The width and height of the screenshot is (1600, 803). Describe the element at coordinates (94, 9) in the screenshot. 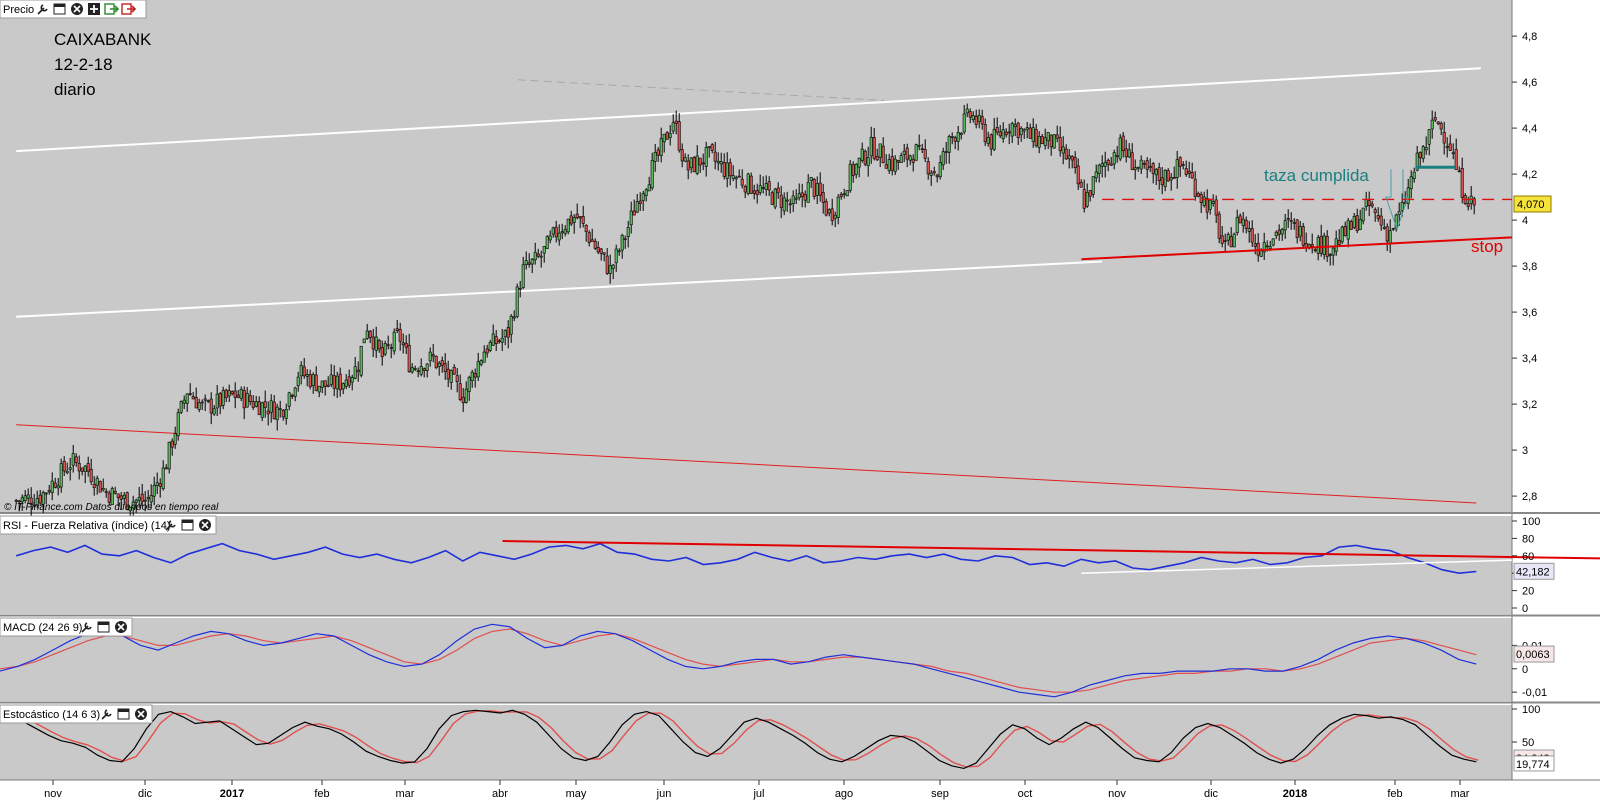

I see `add-icon` at that location.